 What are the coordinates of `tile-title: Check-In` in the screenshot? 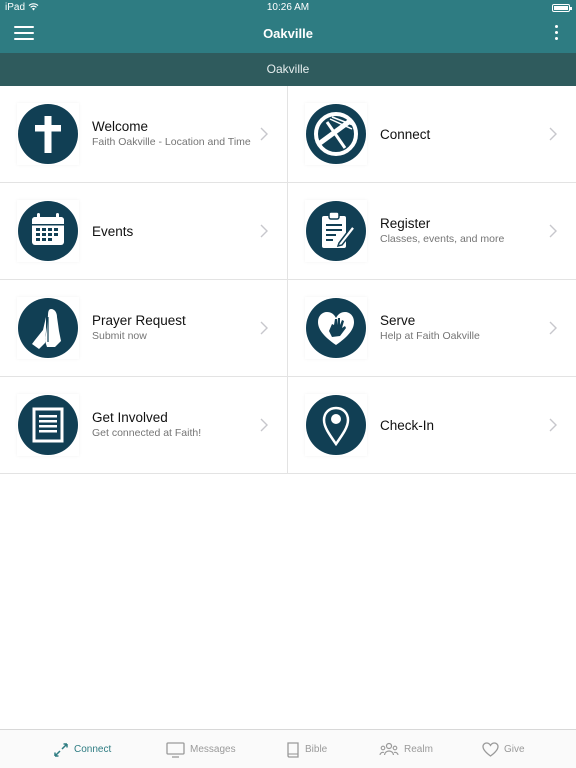 It's located at (407, 425).